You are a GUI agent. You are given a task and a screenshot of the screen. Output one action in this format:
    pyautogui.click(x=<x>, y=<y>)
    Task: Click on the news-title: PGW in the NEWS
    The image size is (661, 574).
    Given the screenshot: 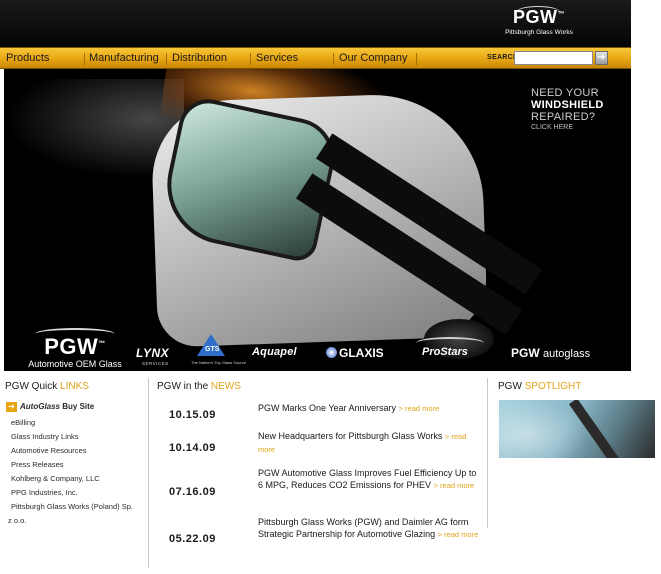 What is the action you would take?
    pyautogui.click(x=199, y=386)
    